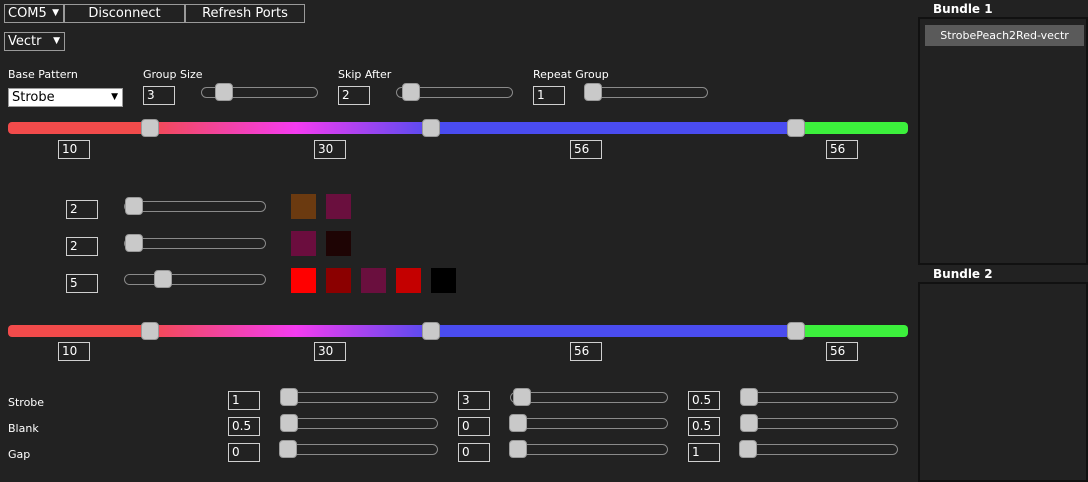  Describe the element at coordinates (1003, 382) in the screenshot. I see `bundle-2-list` at that location.